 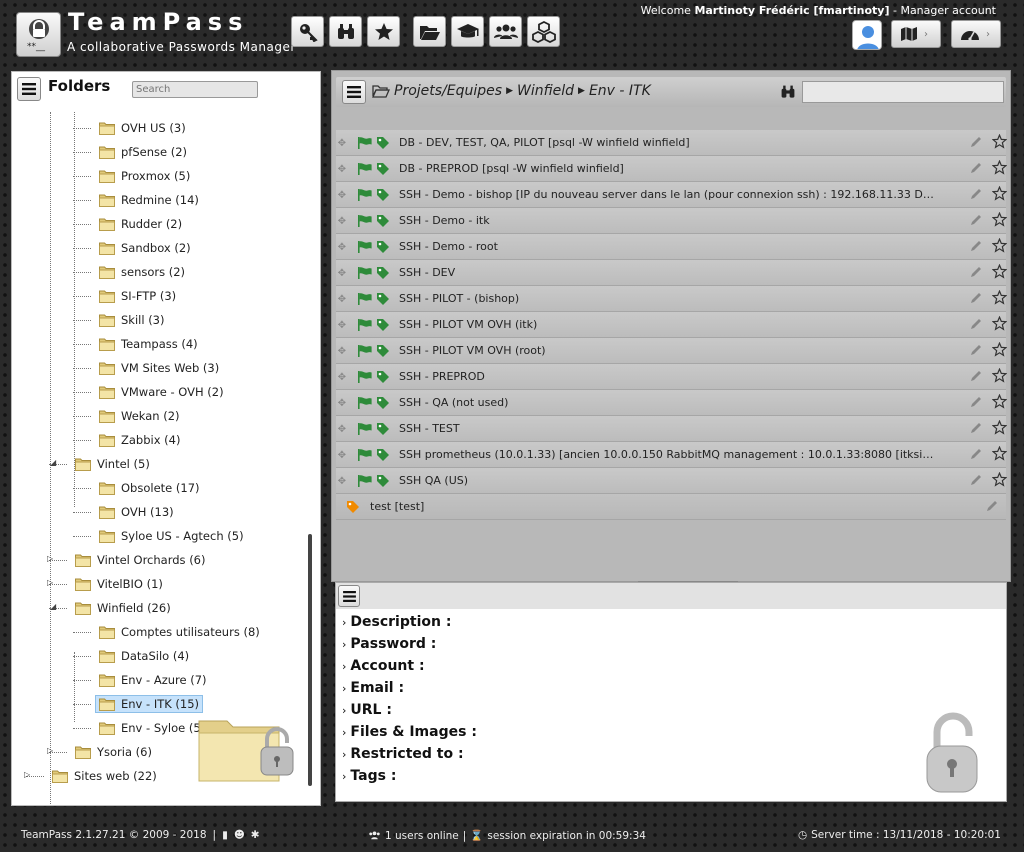 I want to click on folder-node: Winfield (26), so click(x=123, y=608).